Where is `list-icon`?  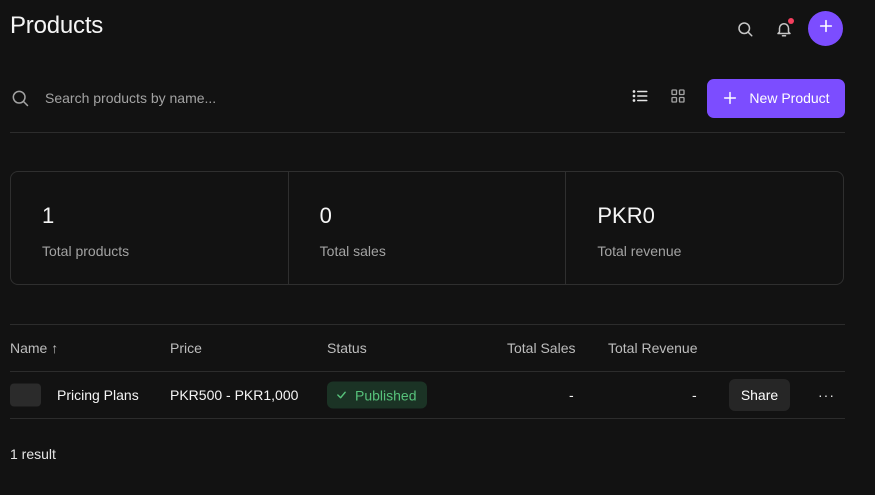 list-icon is located at coordinates (640, 98).